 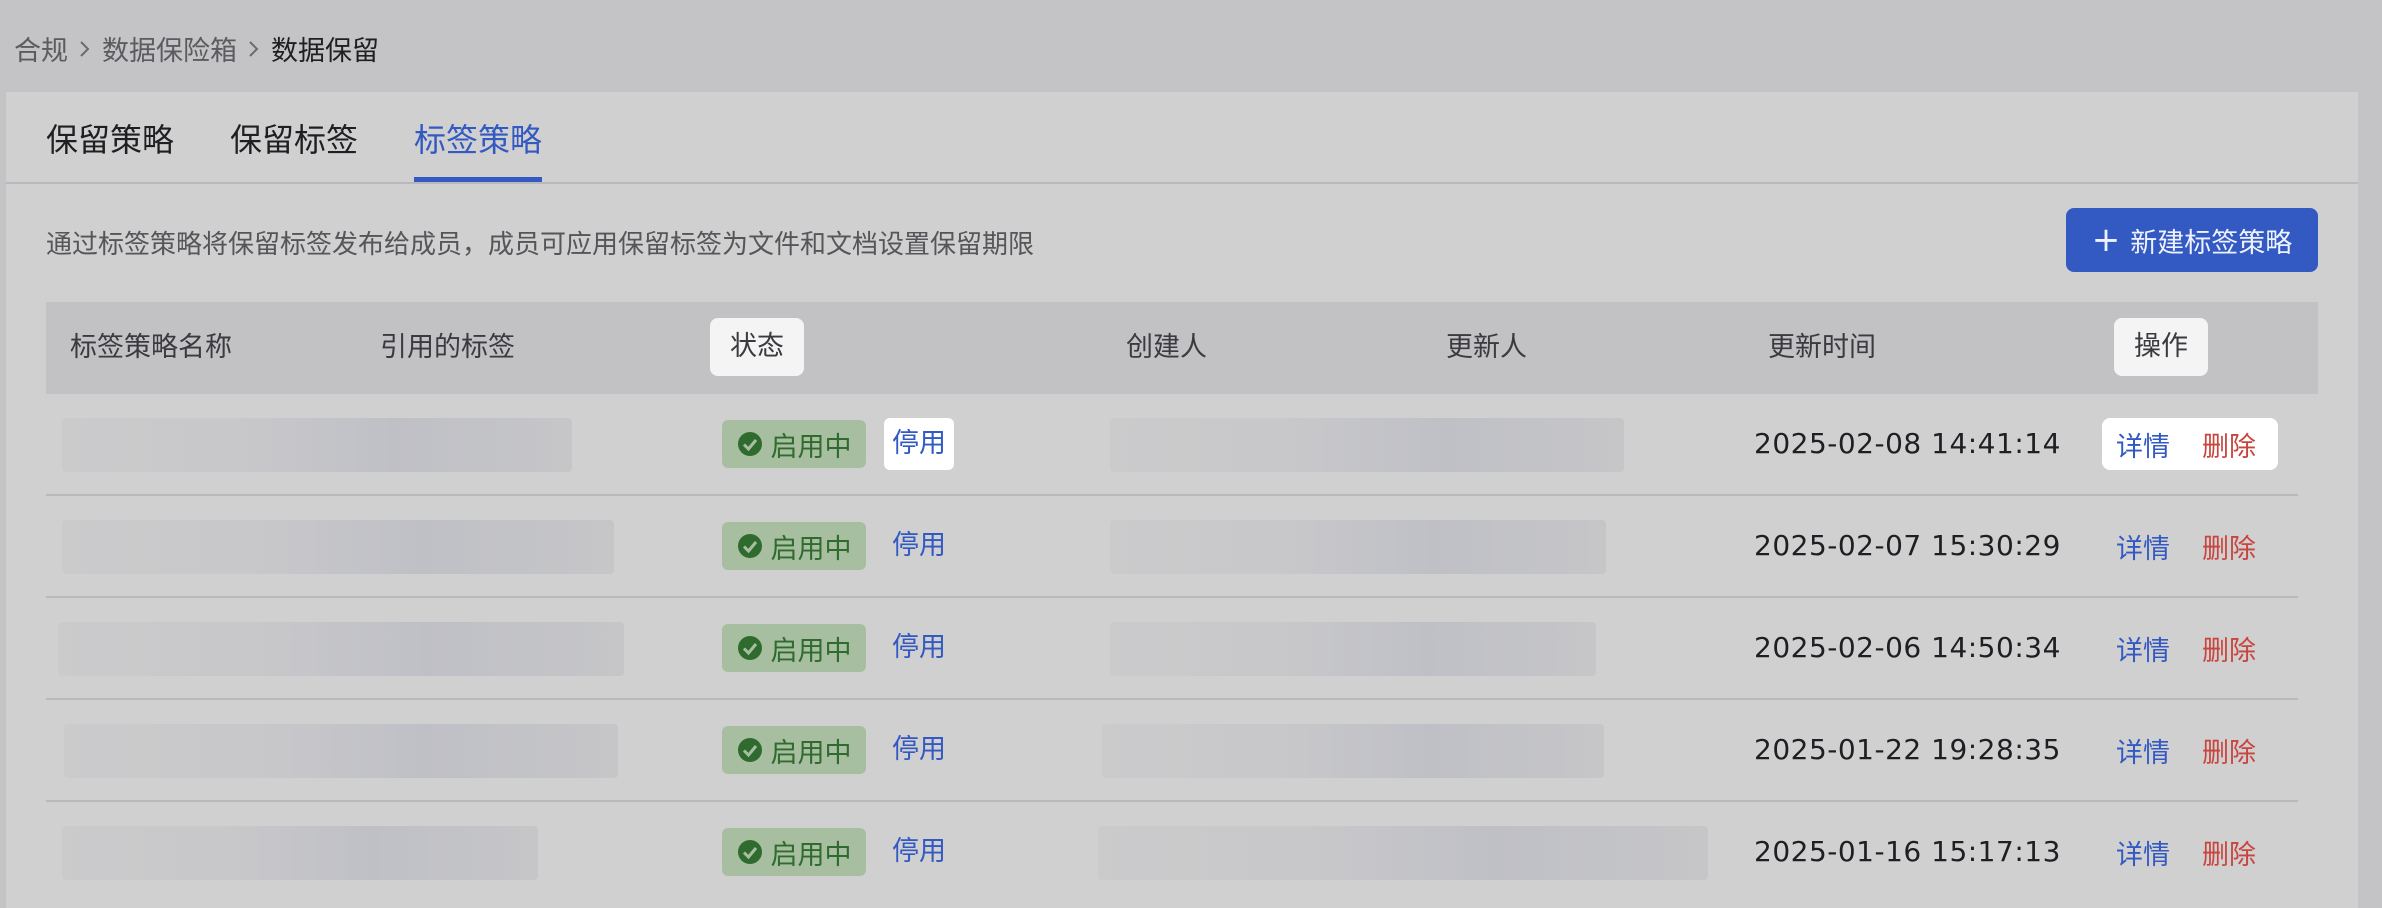 What do you see at coordinates (151, 347) in the screenshot?
I see `col-policy-name: 标签策略名称` at bounding box center [151, 347].